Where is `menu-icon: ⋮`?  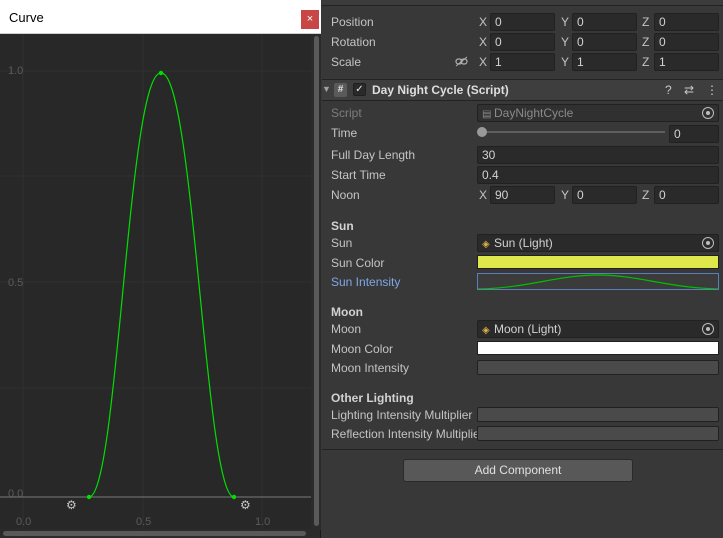 menu-icon: ⋮ is located at coordinates (712, 90).